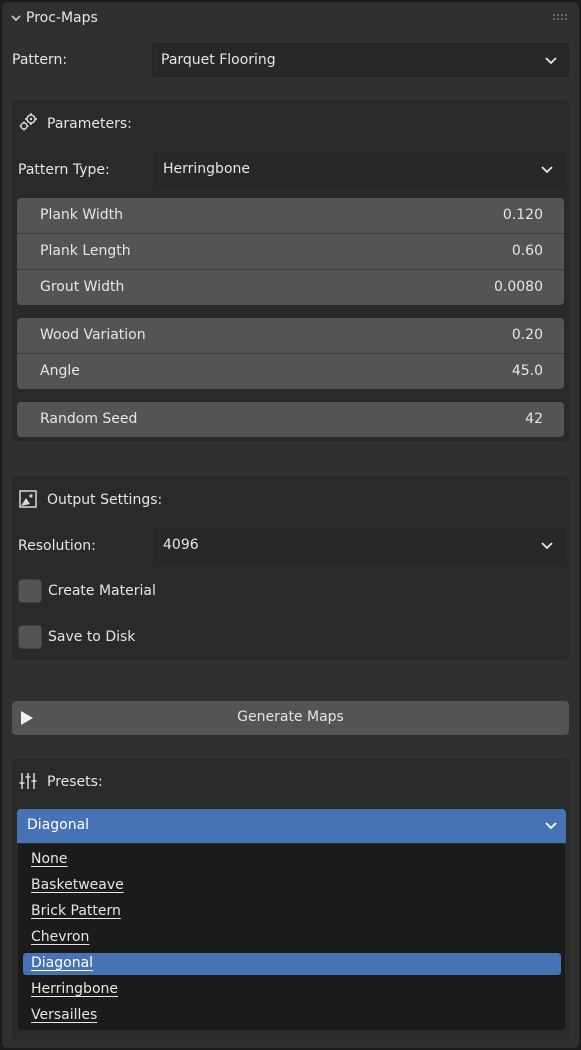 This screenshot has width=581, height=1050. I want to click on pattern-dropdown: Parquet Flooring, so click(360, 60).